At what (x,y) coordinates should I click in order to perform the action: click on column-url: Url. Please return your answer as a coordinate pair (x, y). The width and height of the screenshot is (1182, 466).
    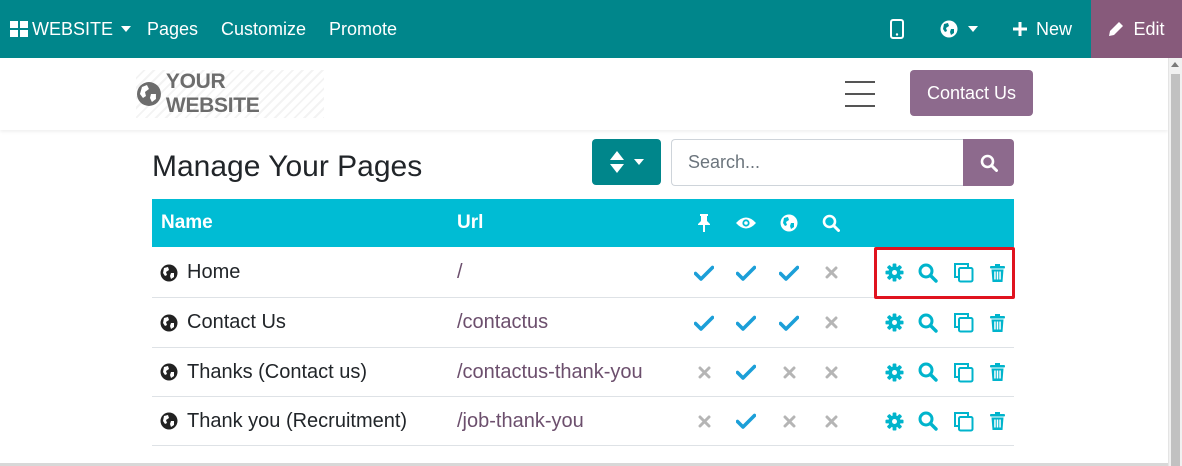
    Looking at the image, I should click on (470, 223).